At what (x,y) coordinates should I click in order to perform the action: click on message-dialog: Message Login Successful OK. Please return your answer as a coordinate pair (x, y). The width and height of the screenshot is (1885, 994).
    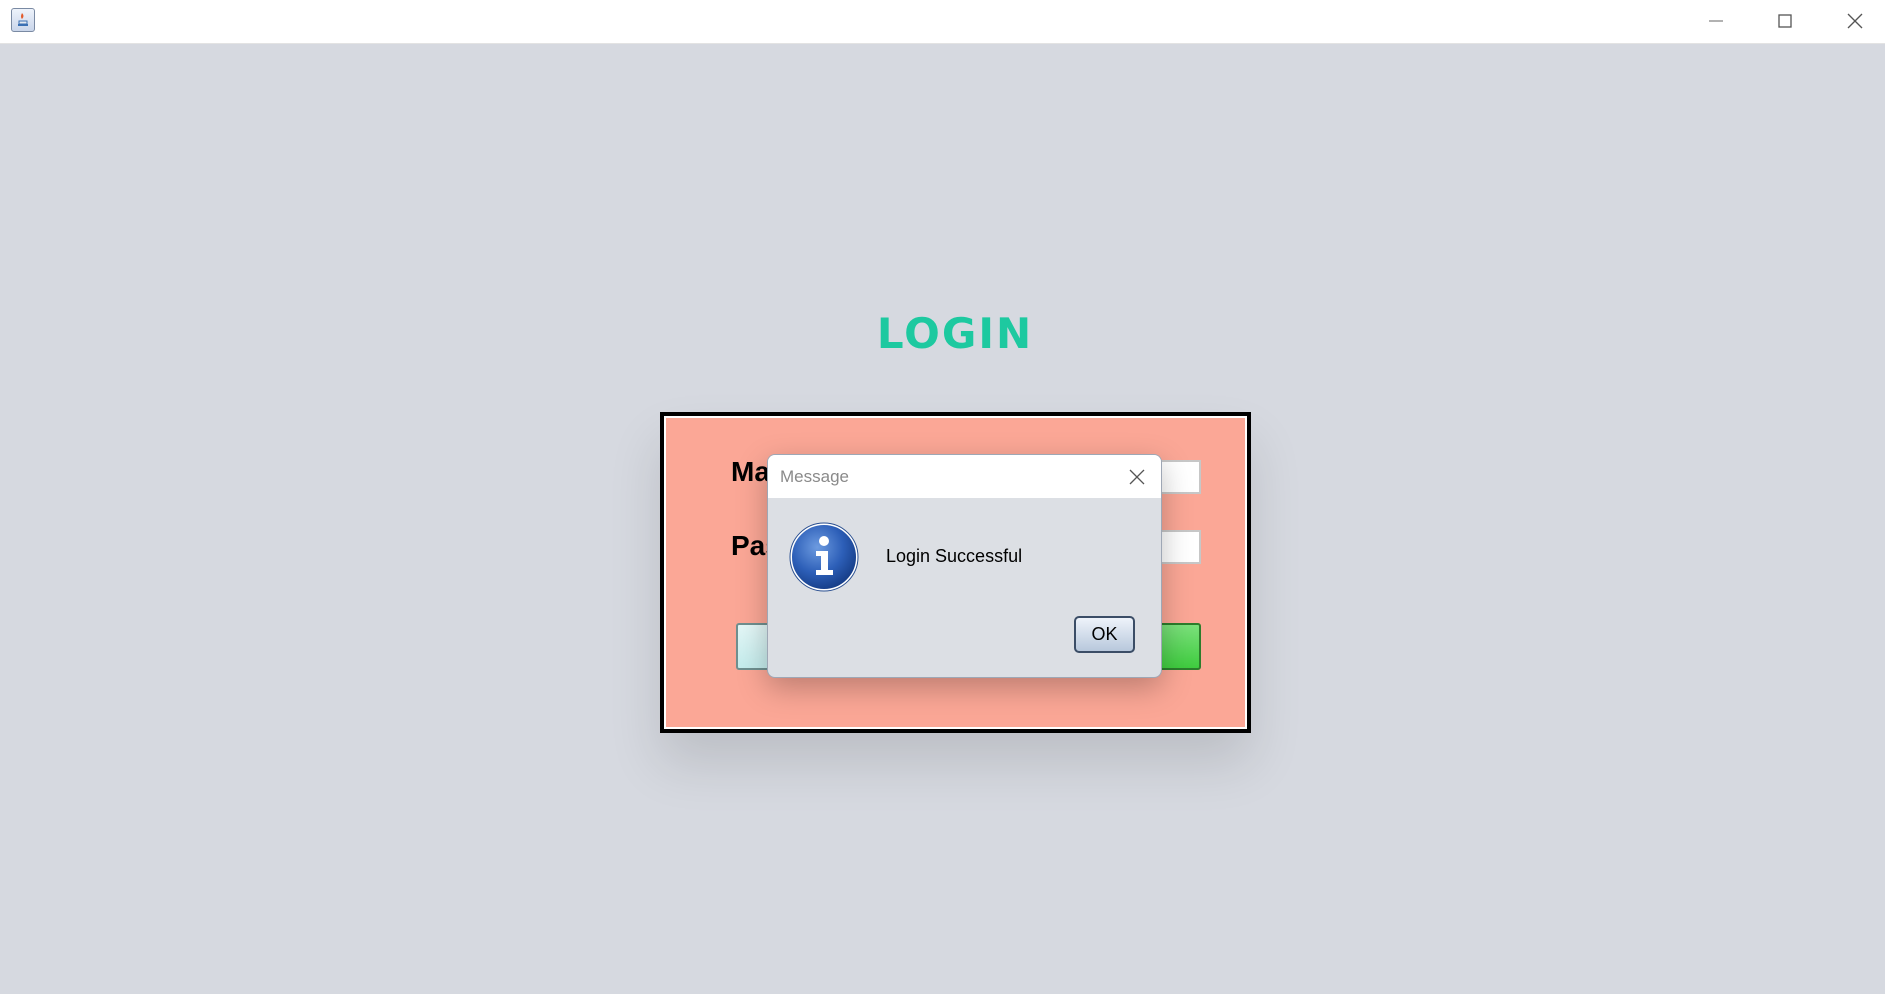
    Looking at the image, I should click on (964, 566).